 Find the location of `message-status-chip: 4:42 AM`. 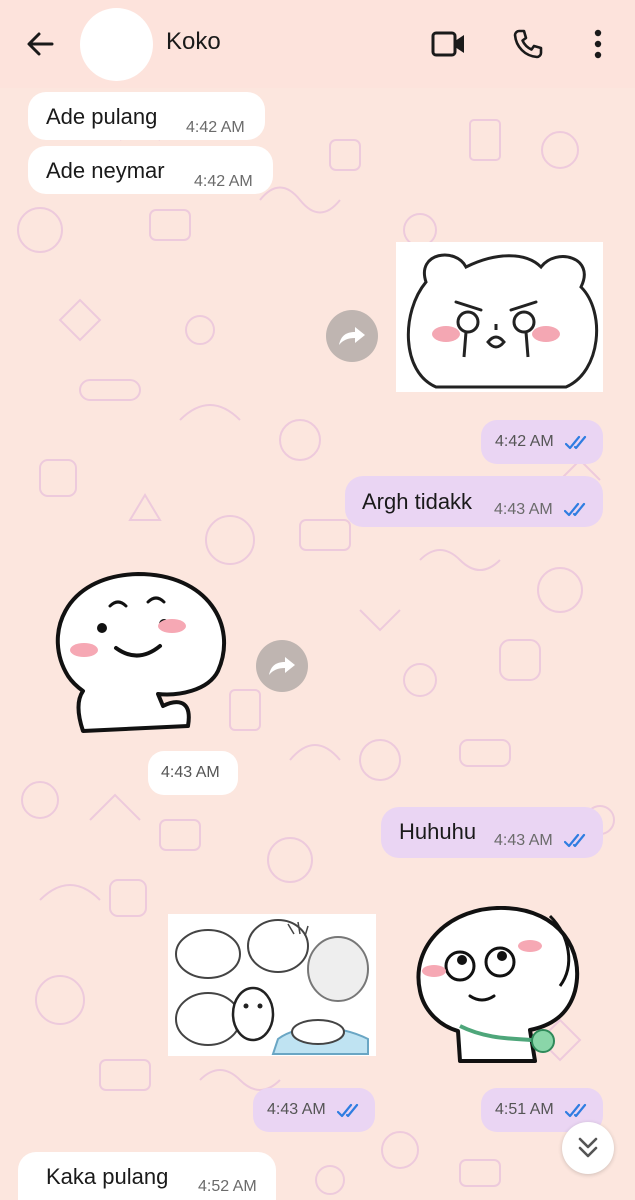

message-status-chip: 4:42 AM is located at coordinates (542, 442).